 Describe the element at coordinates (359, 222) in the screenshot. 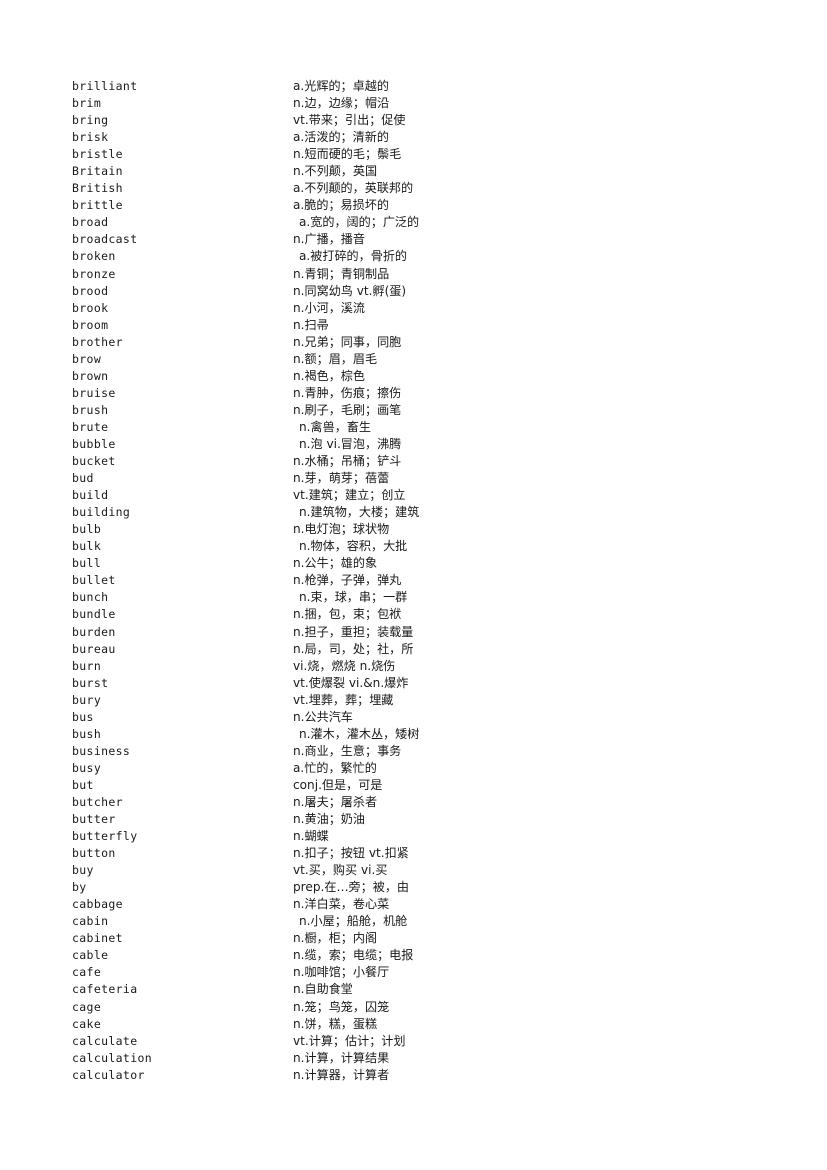

I see `entry-definition: a.宽的，阔的；广泛的` at that location.